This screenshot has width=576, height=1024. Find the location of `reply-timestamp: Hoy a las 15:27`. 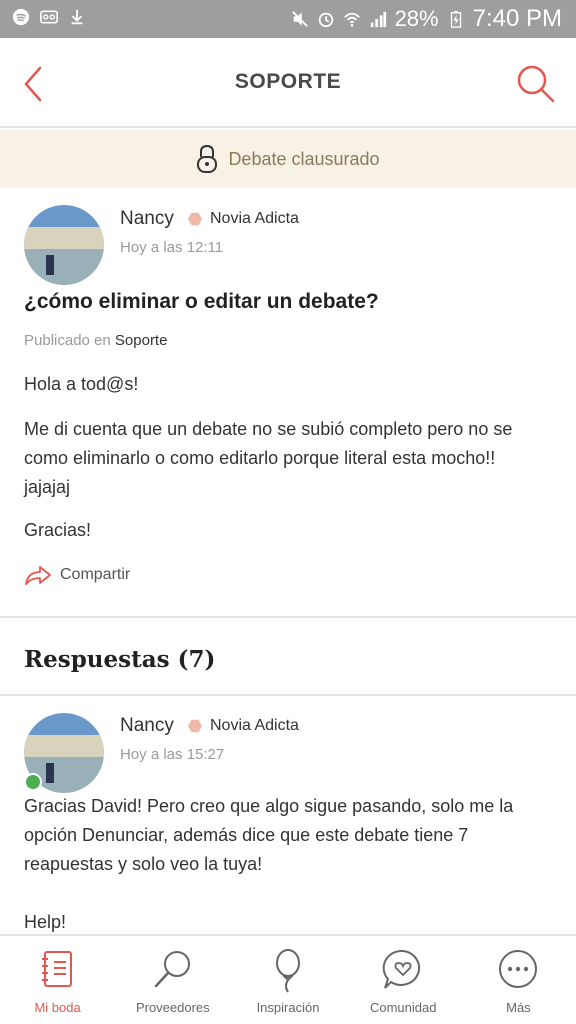

reply-timestamp: Hoy a las 15:27 is located at coordinates (172, 754).